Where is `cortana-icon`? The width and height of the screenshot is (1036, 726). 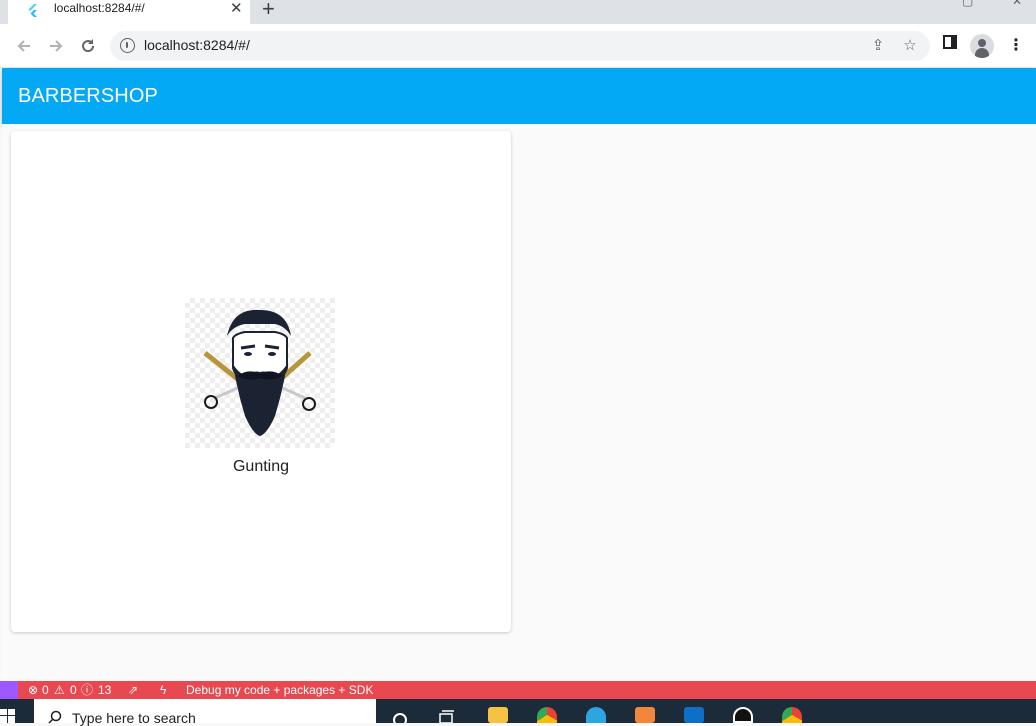
cortana-icon is located at coordinates (400, 717).